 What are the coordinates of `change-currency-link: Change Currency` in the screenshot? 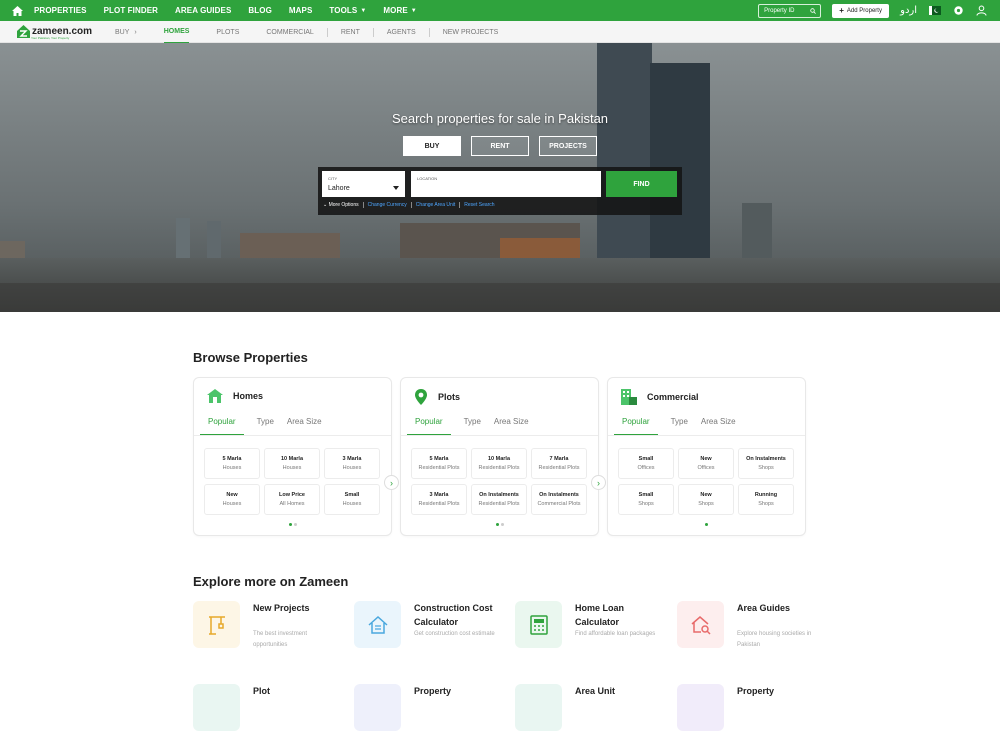 It's located at (387, 205).